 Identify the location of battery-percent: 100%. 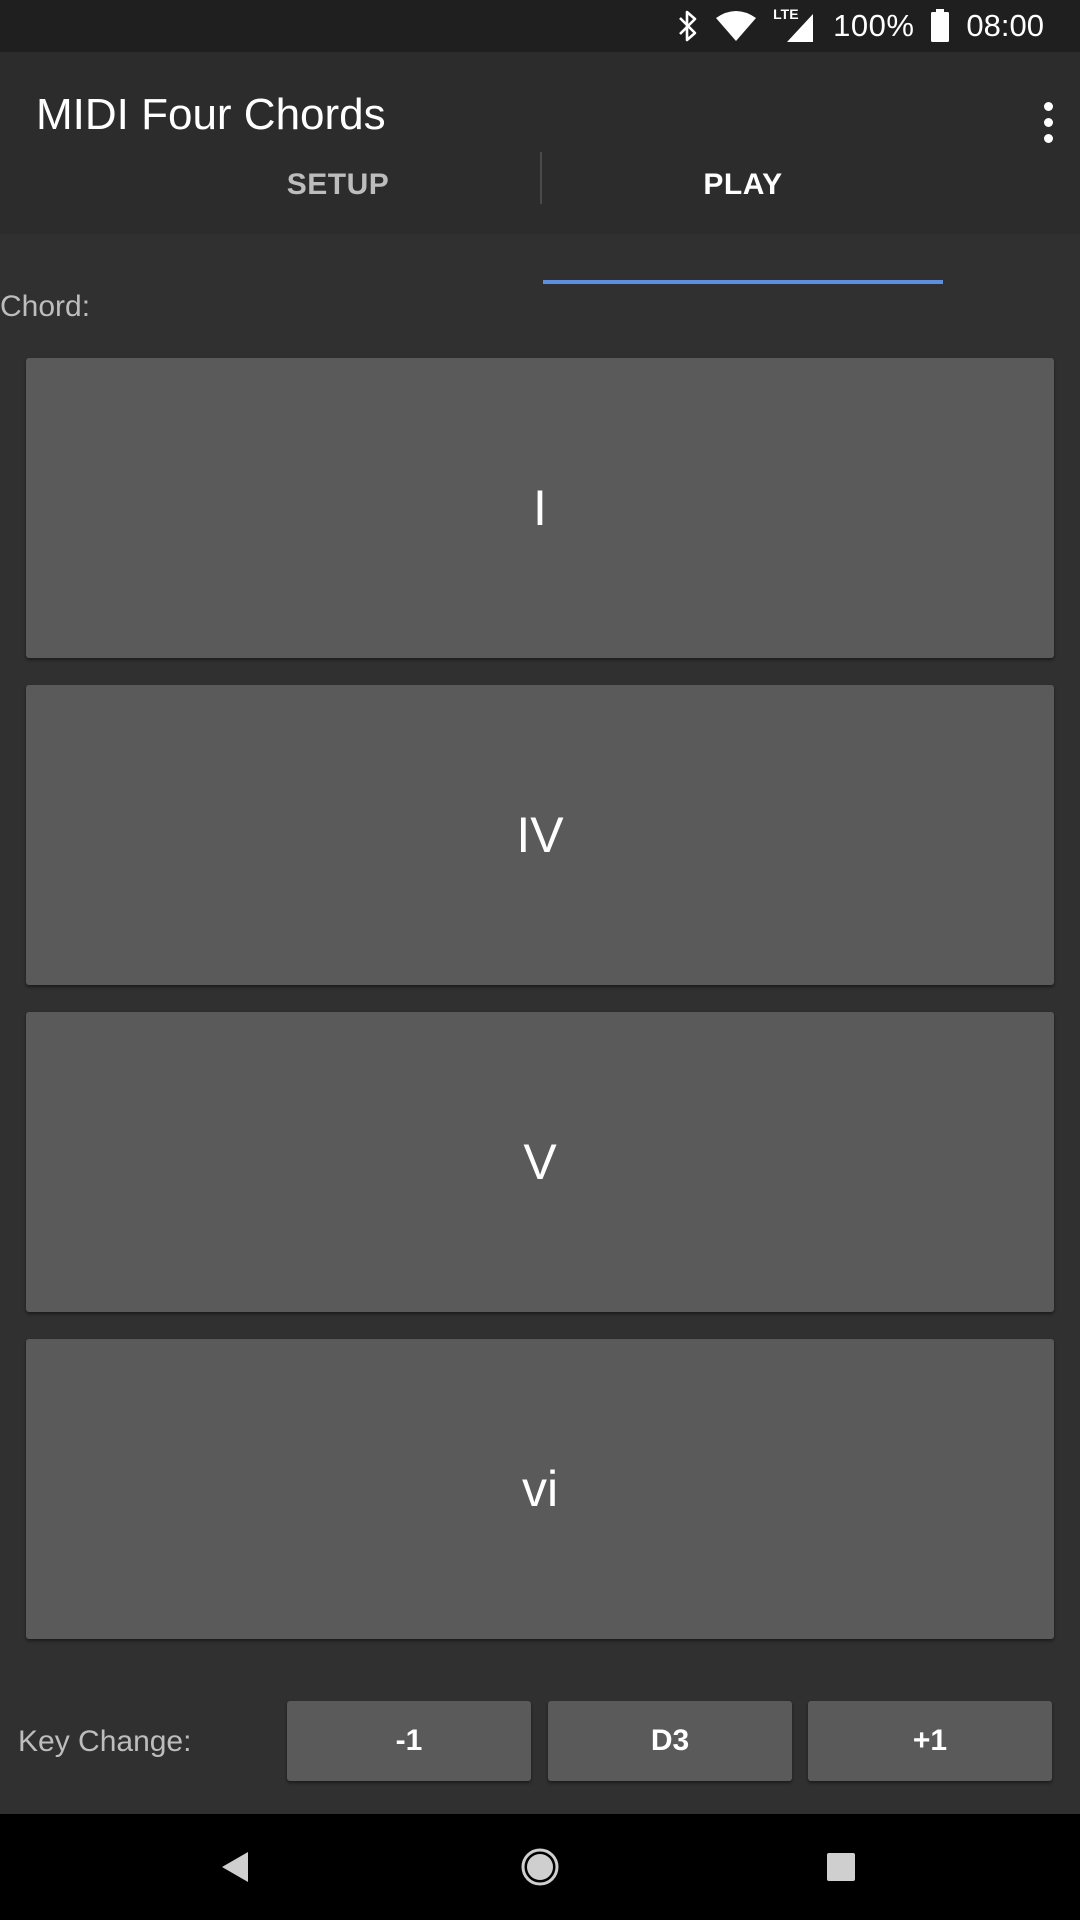
(874, 25).